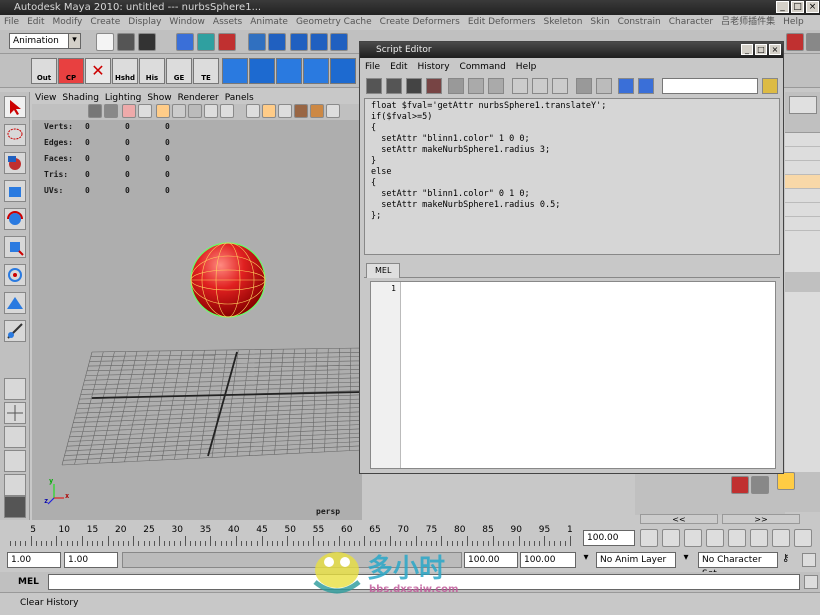 Image resolution: width=820 pixels, height=615 pixels. What do you see at coordinates (540, 86) in the screenshot?
I see `show-input-icon` at bounding box center [540, 86].